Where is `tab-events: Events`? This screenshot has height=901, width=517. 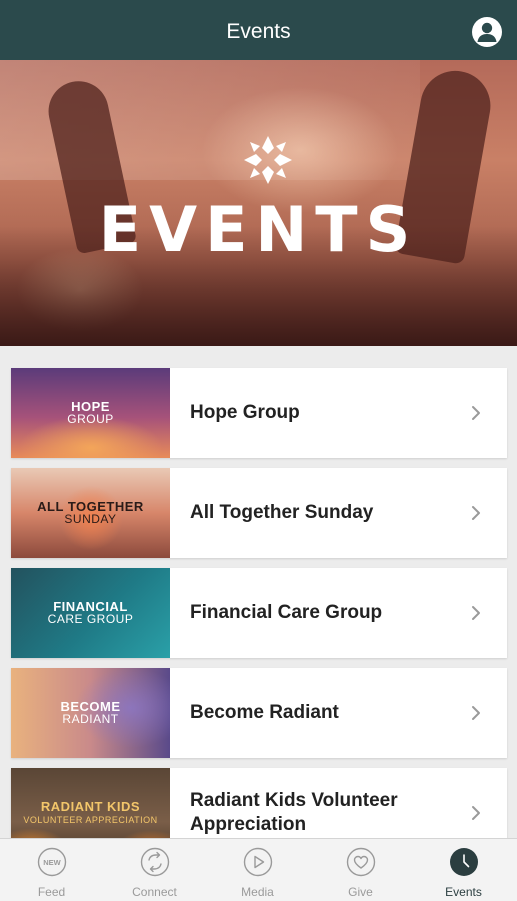 tab-events: Events is located at coordinates (463, 870).